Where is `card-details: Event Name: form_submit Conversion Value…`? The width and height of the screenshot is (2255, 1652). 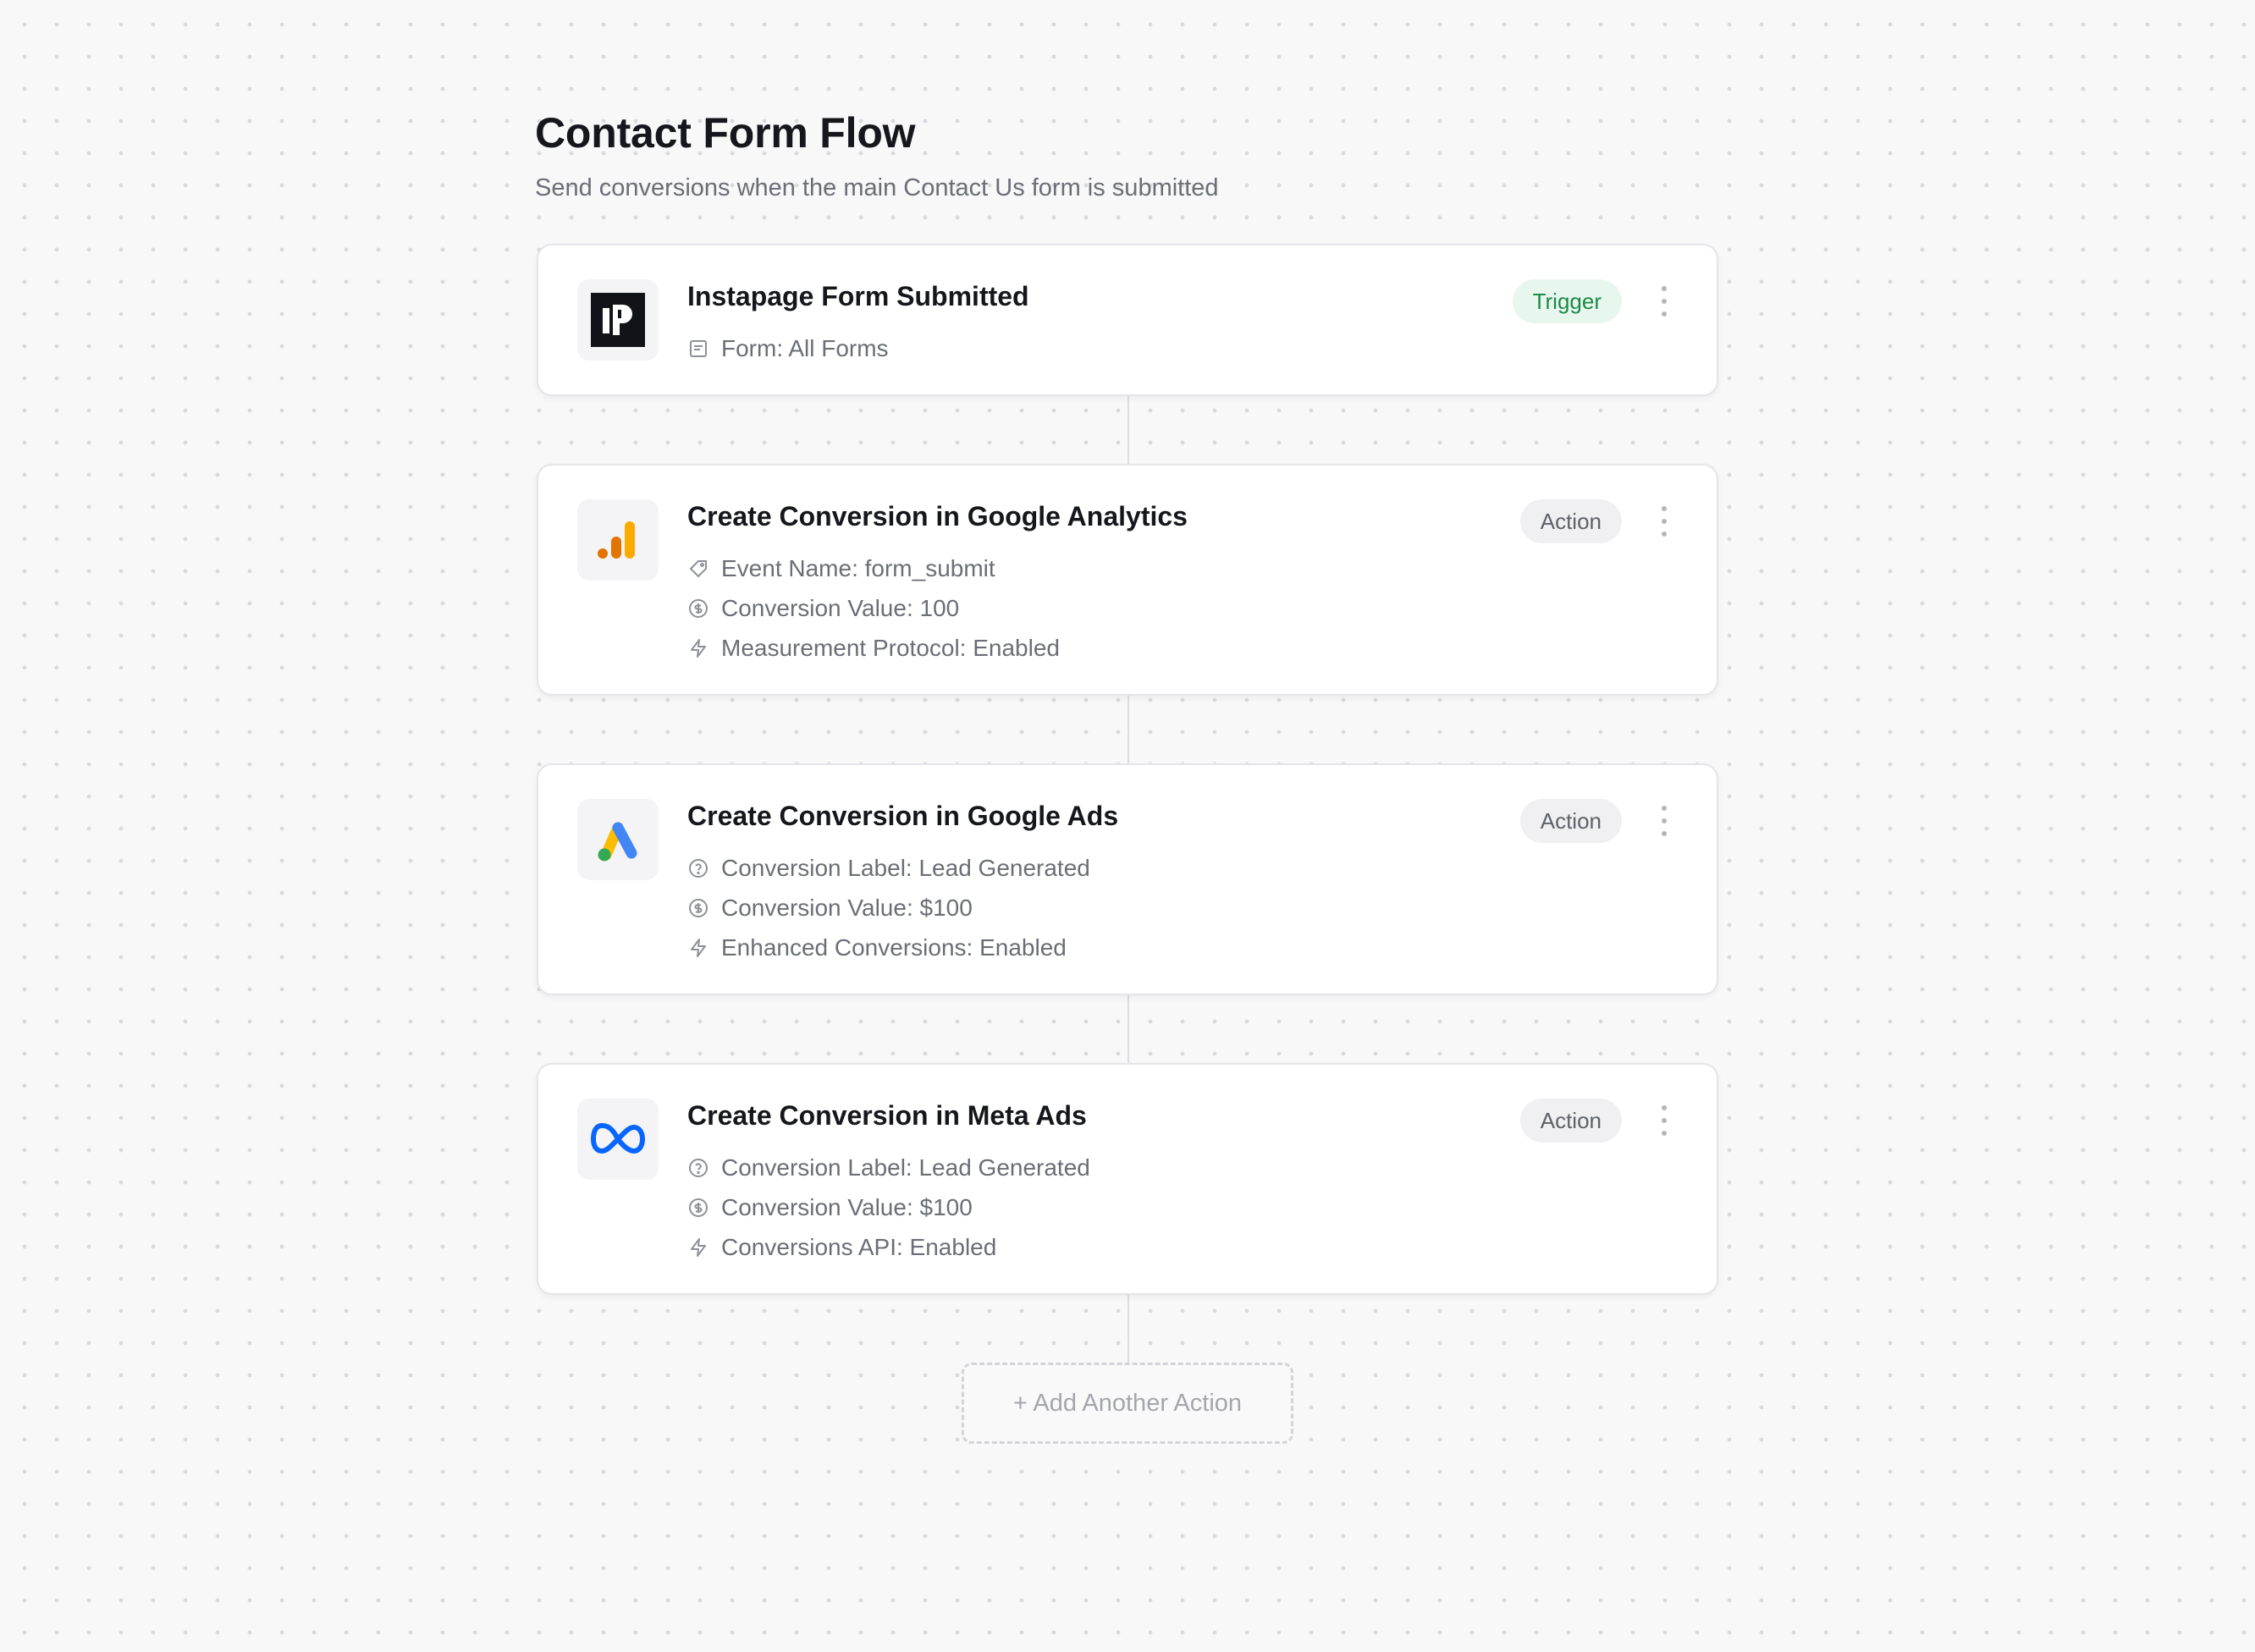 card-details: Event Name: form_submit Conversion Value… is located at coordinates (874, 608).